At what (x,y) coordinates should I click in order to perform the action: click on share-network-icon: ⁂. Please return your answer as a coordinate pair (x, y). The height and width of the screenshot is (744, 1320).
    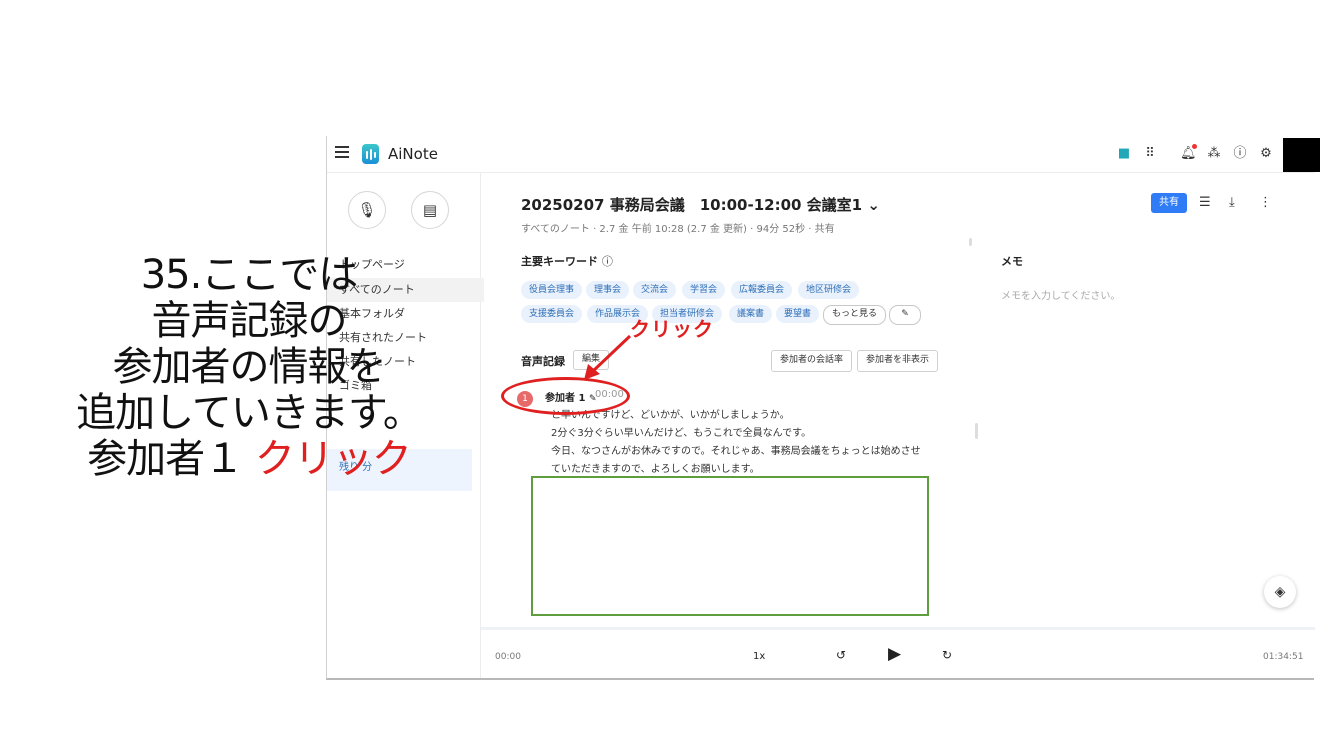
    Looking at the image, I should click on (1214, 154).